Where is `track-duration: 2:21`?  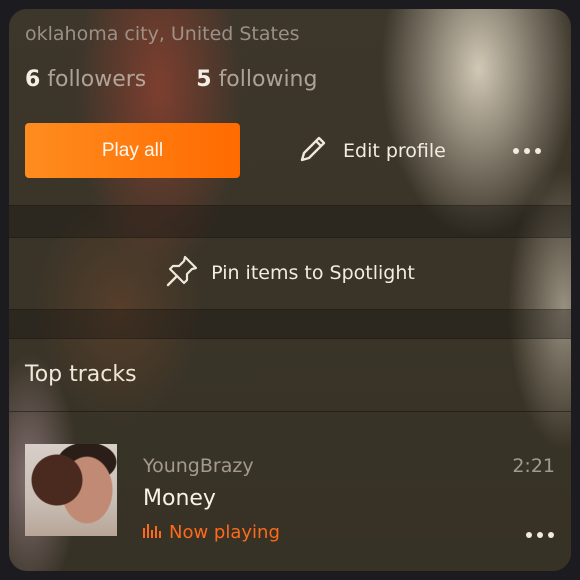
track-duration: 2:21 is located at coordinates (533, 466).